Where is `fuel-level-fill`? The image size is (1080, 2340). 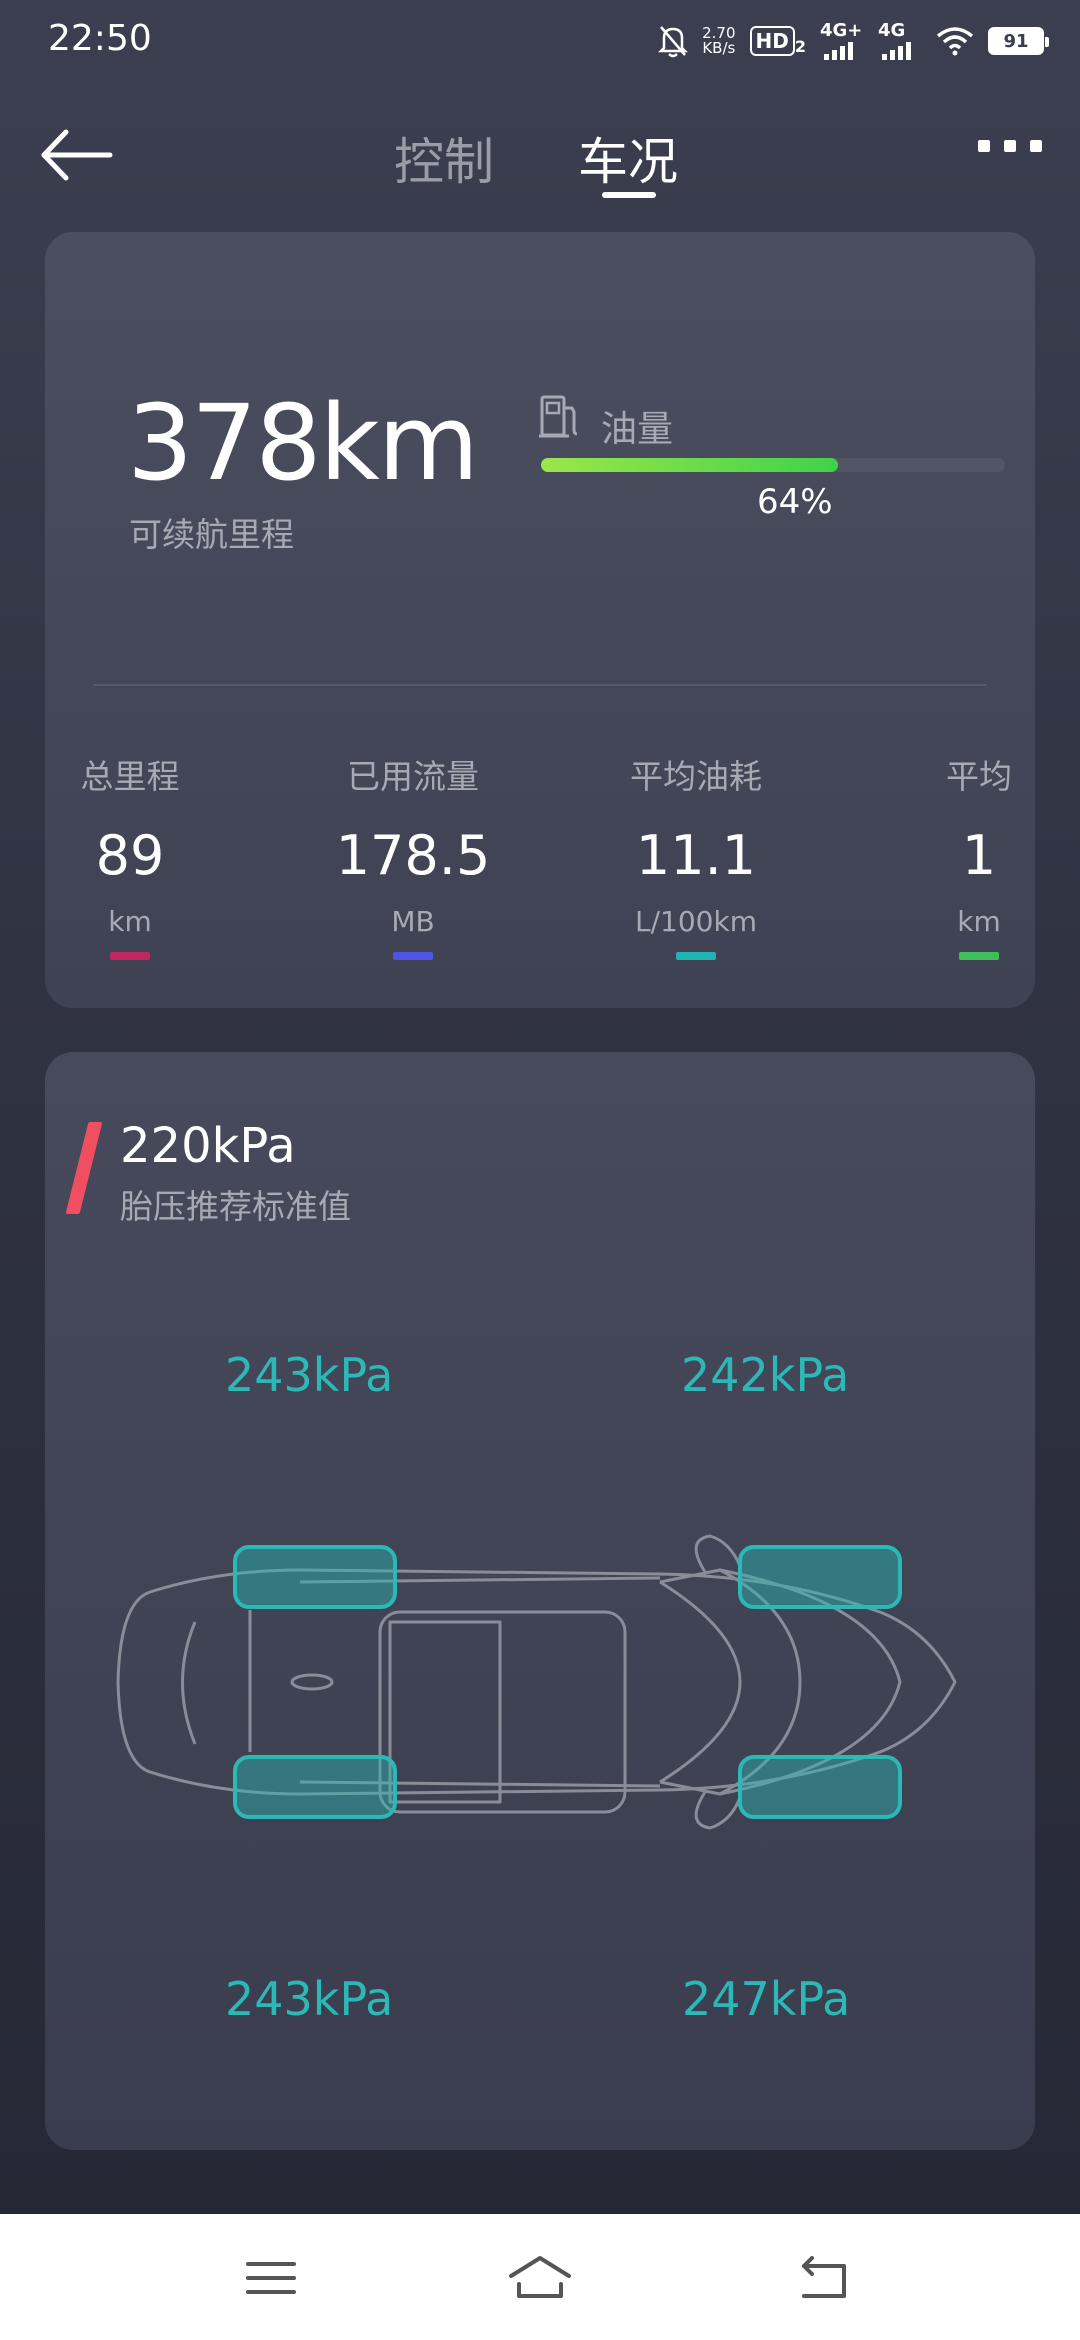 fuel-level-fill is located at coordinates (689, 465).